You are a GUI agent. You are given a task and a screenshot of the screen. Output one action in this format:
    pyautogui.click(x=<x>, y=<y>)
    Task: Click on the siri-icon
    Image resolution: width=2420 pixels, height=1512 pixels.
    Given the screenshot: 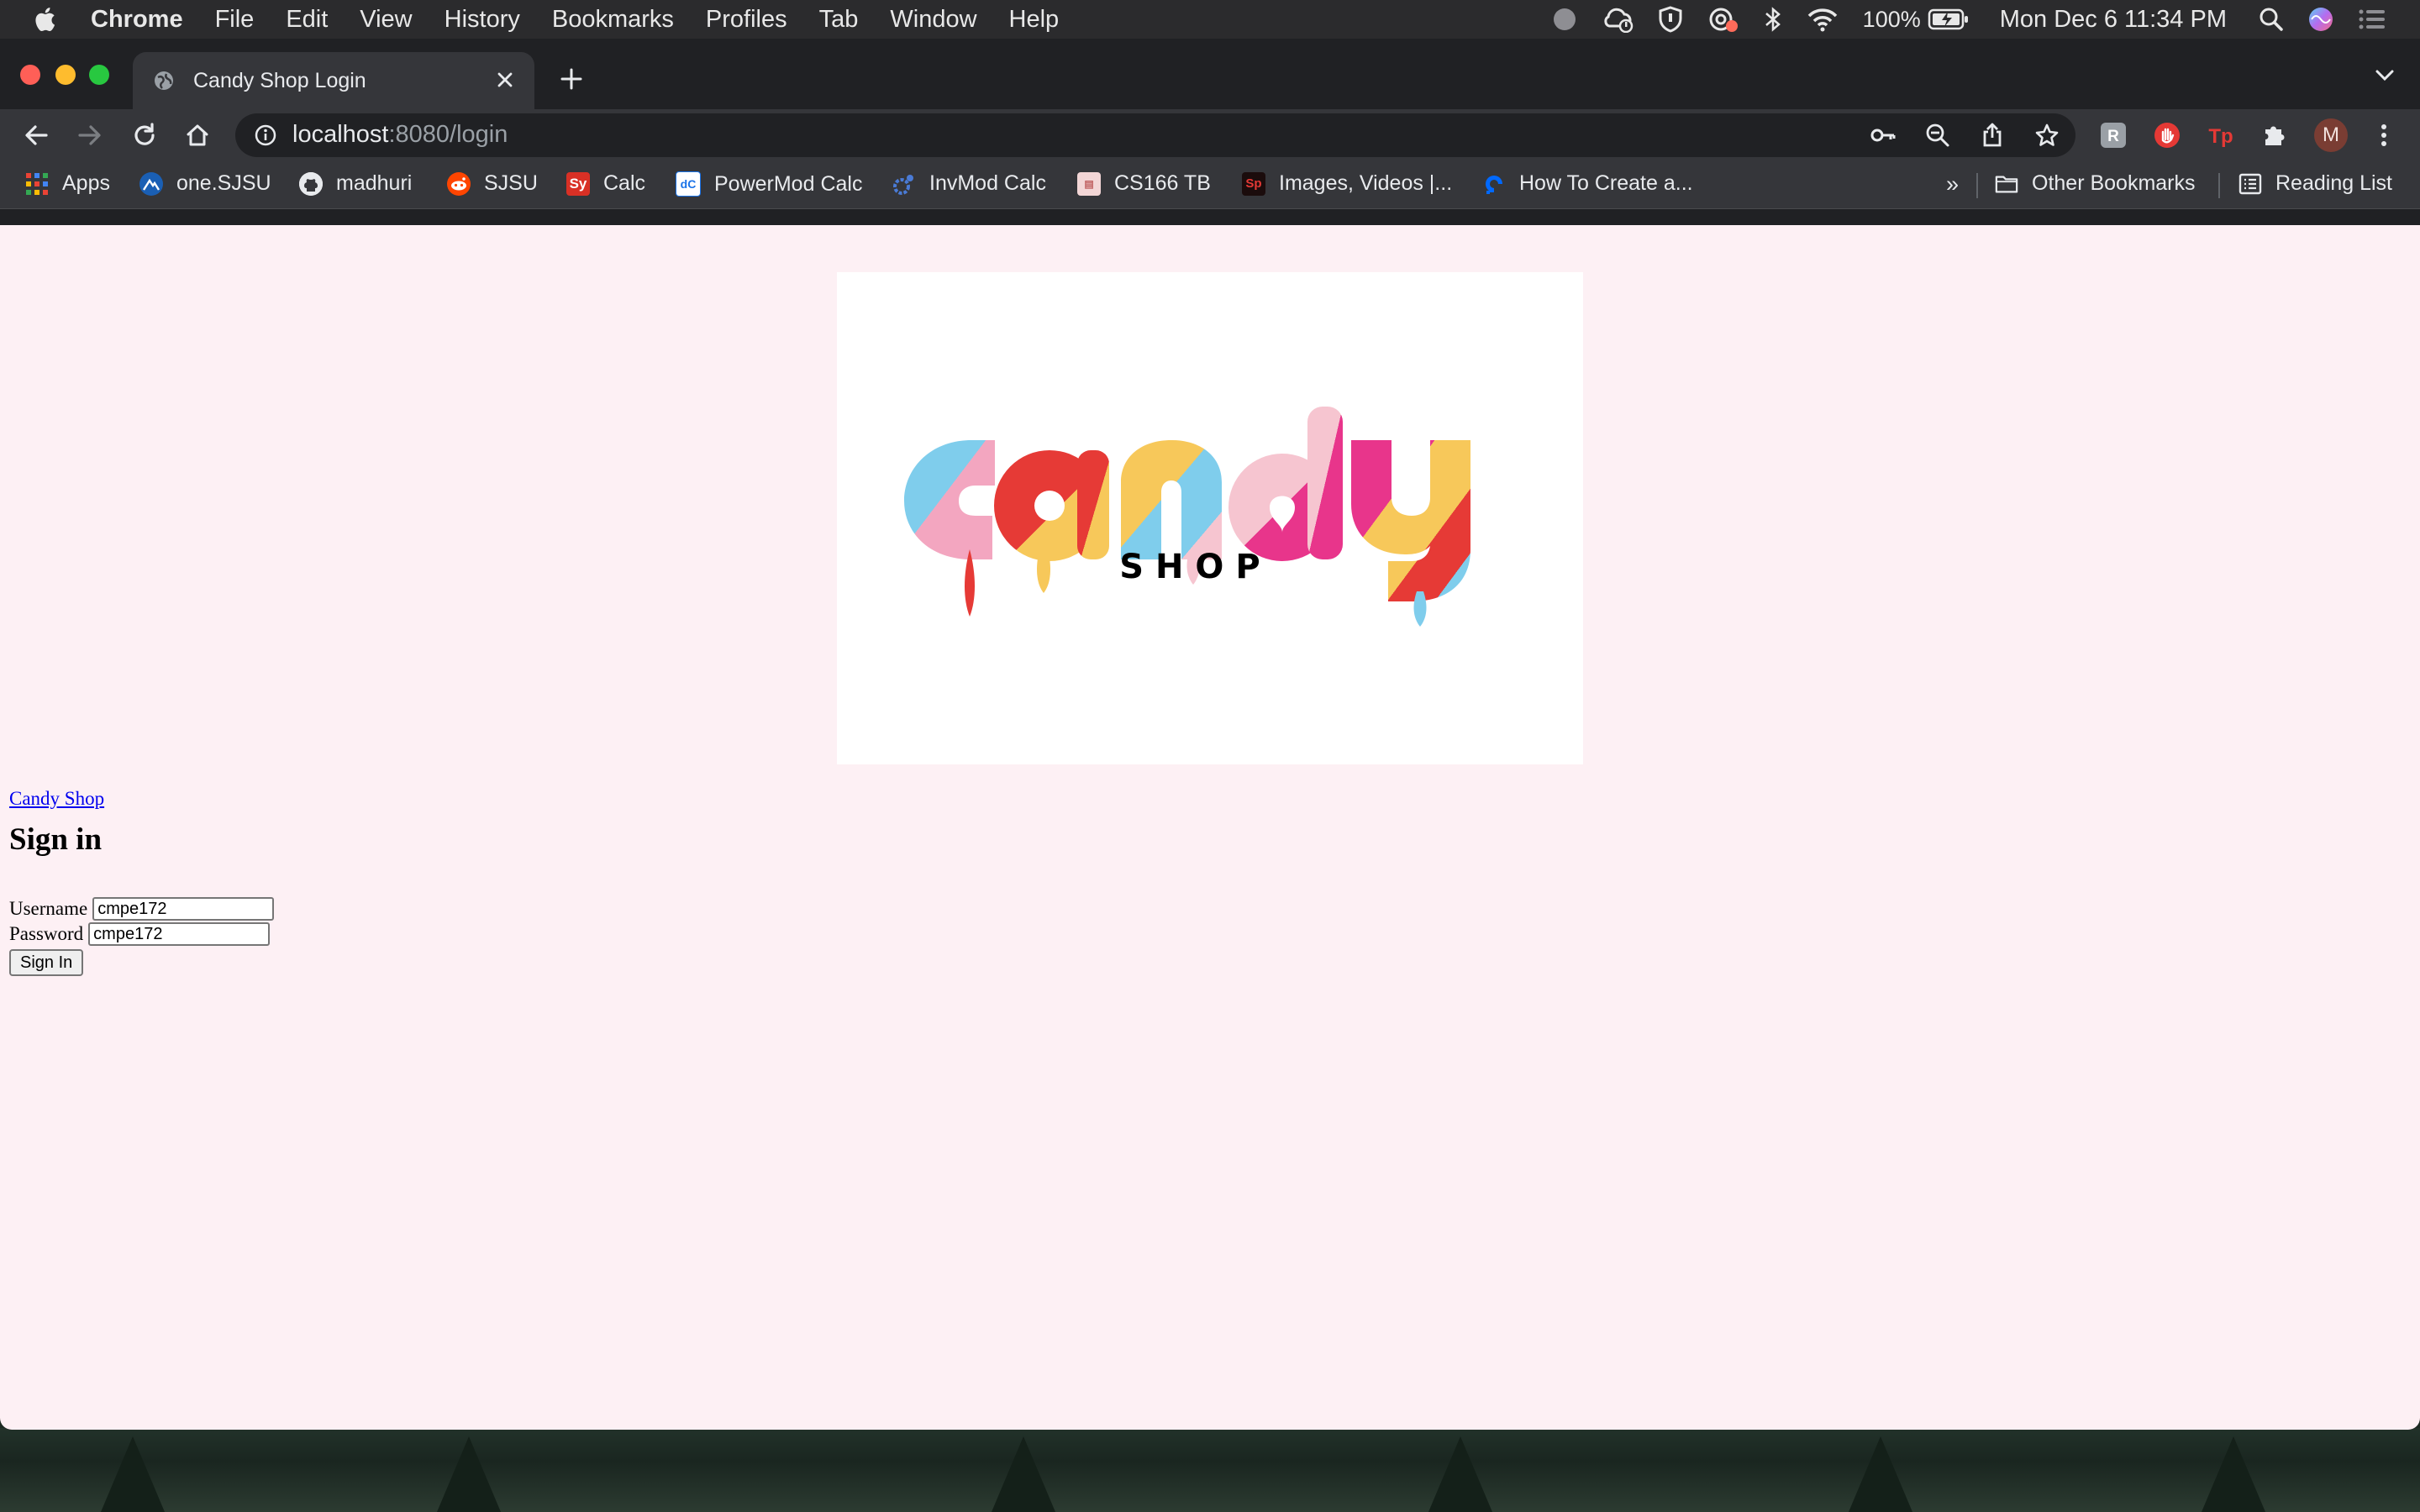 What is the action you would take?
    pyautogui.click(x=2321, y=19)
    